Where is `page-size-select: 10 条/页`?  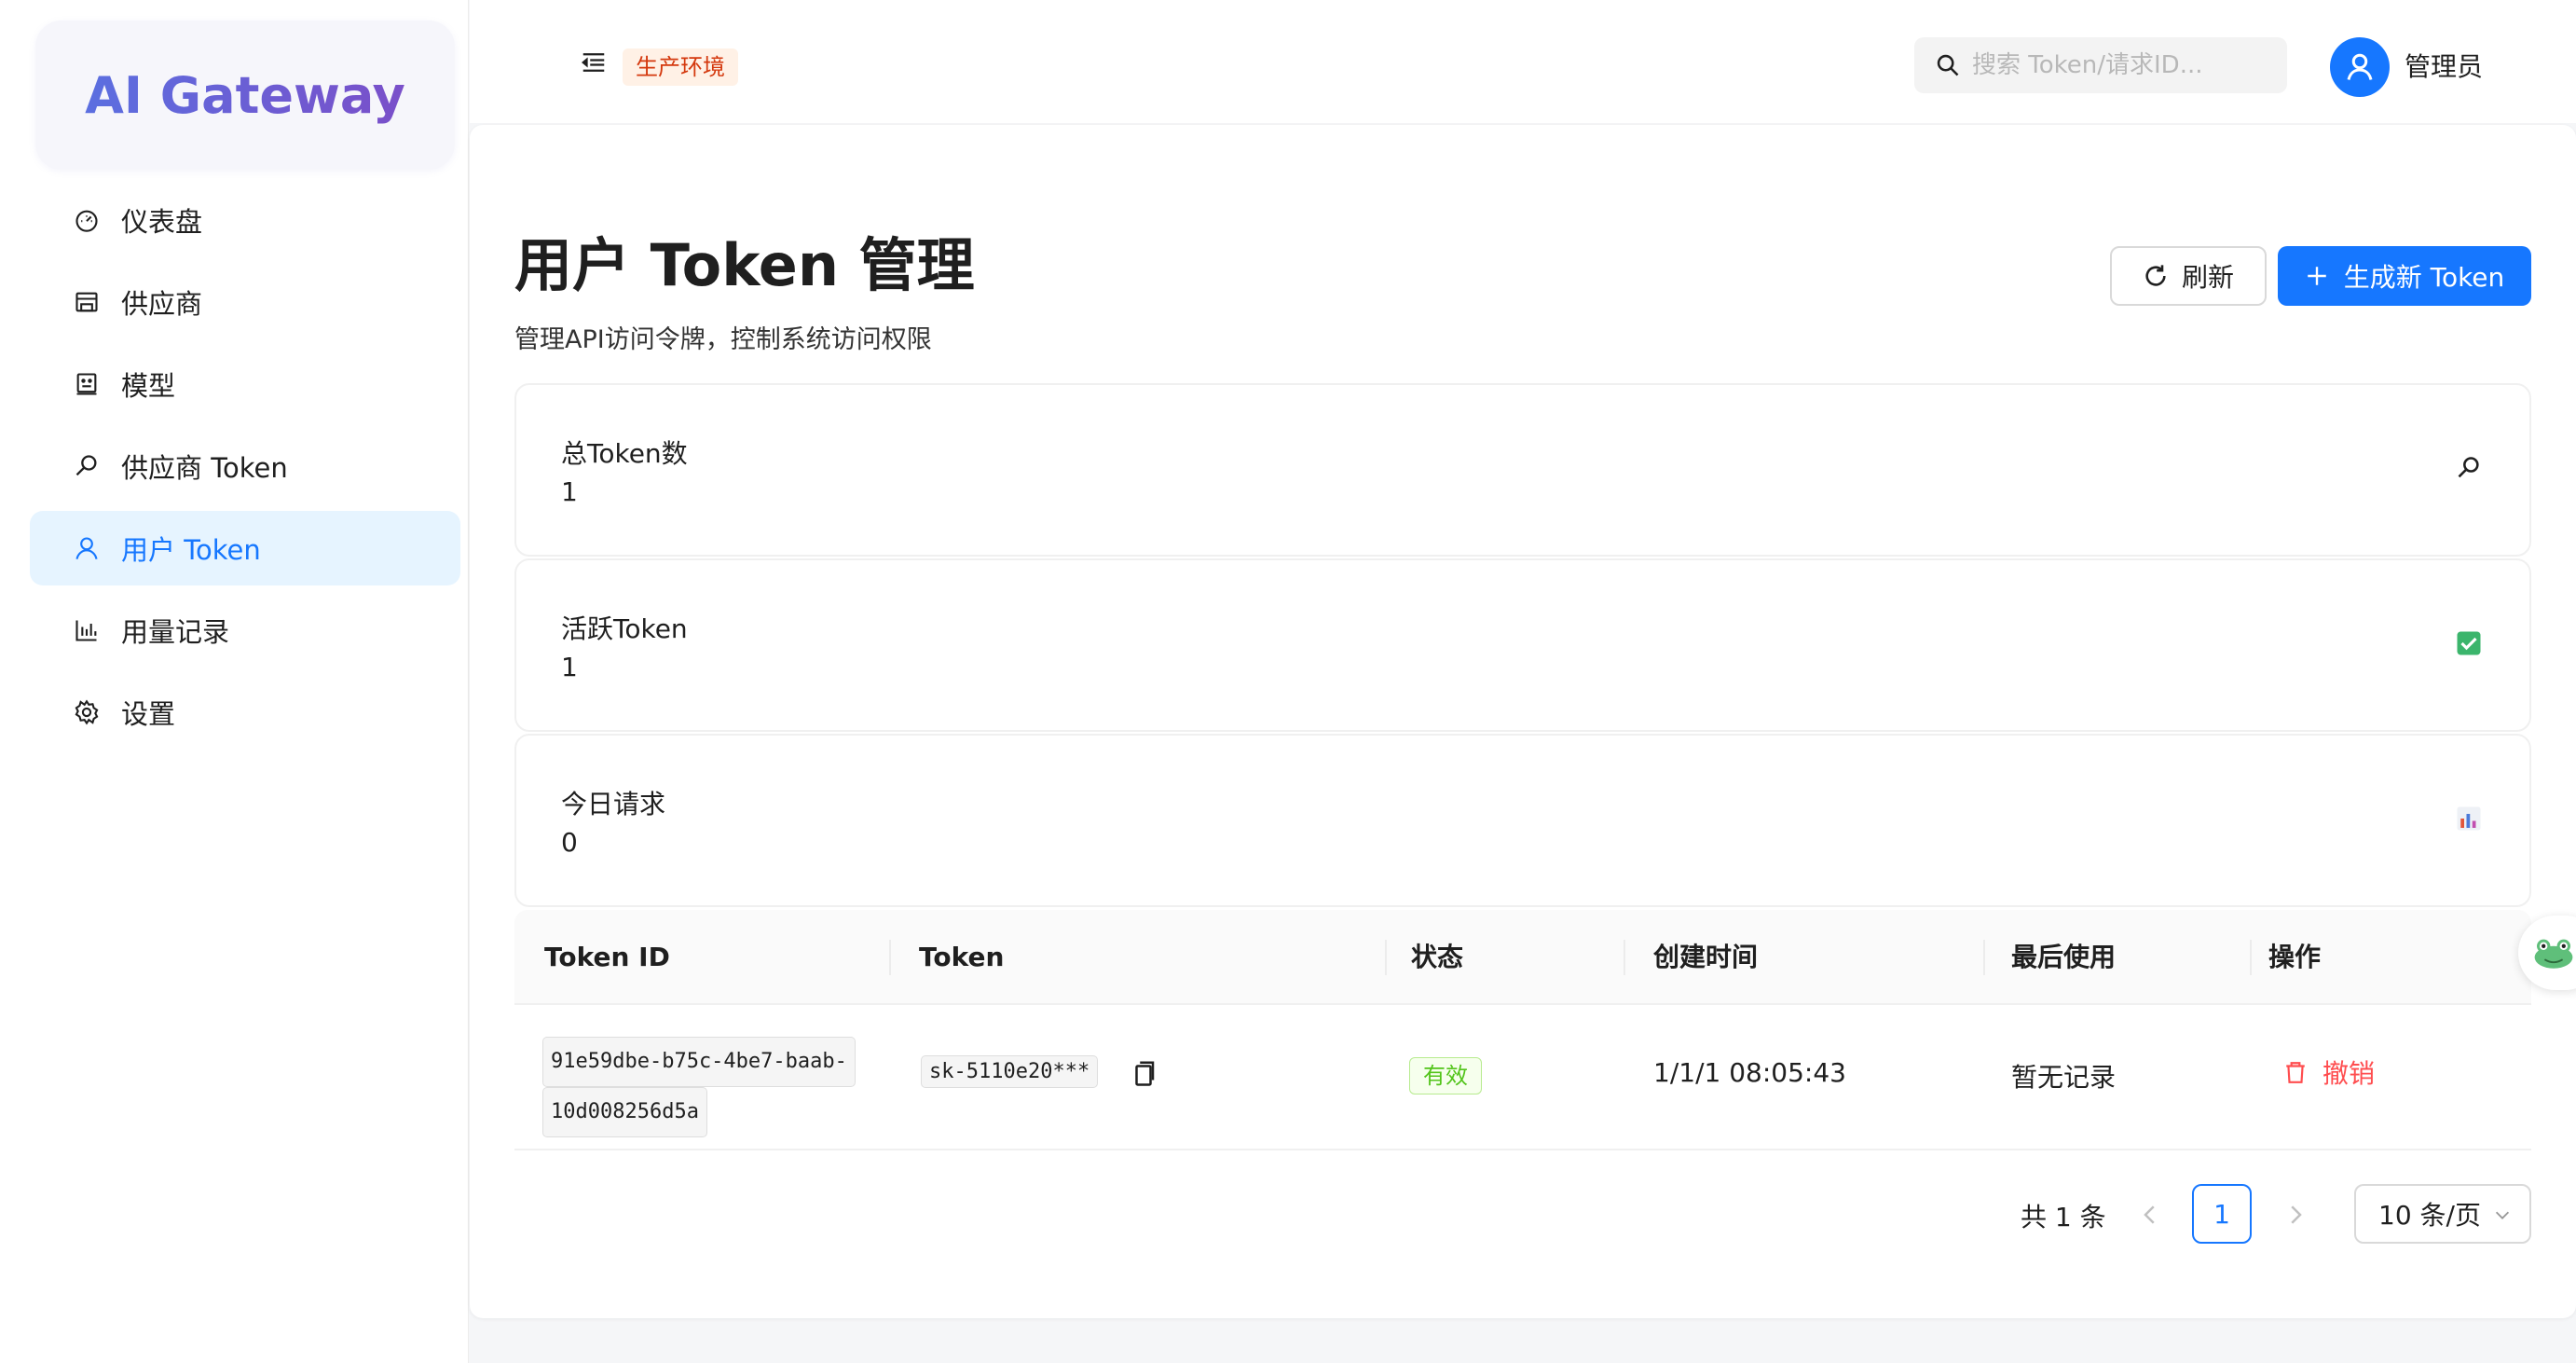
page-size-select: 10 条/页 is located at coordinates (2442, 1214).